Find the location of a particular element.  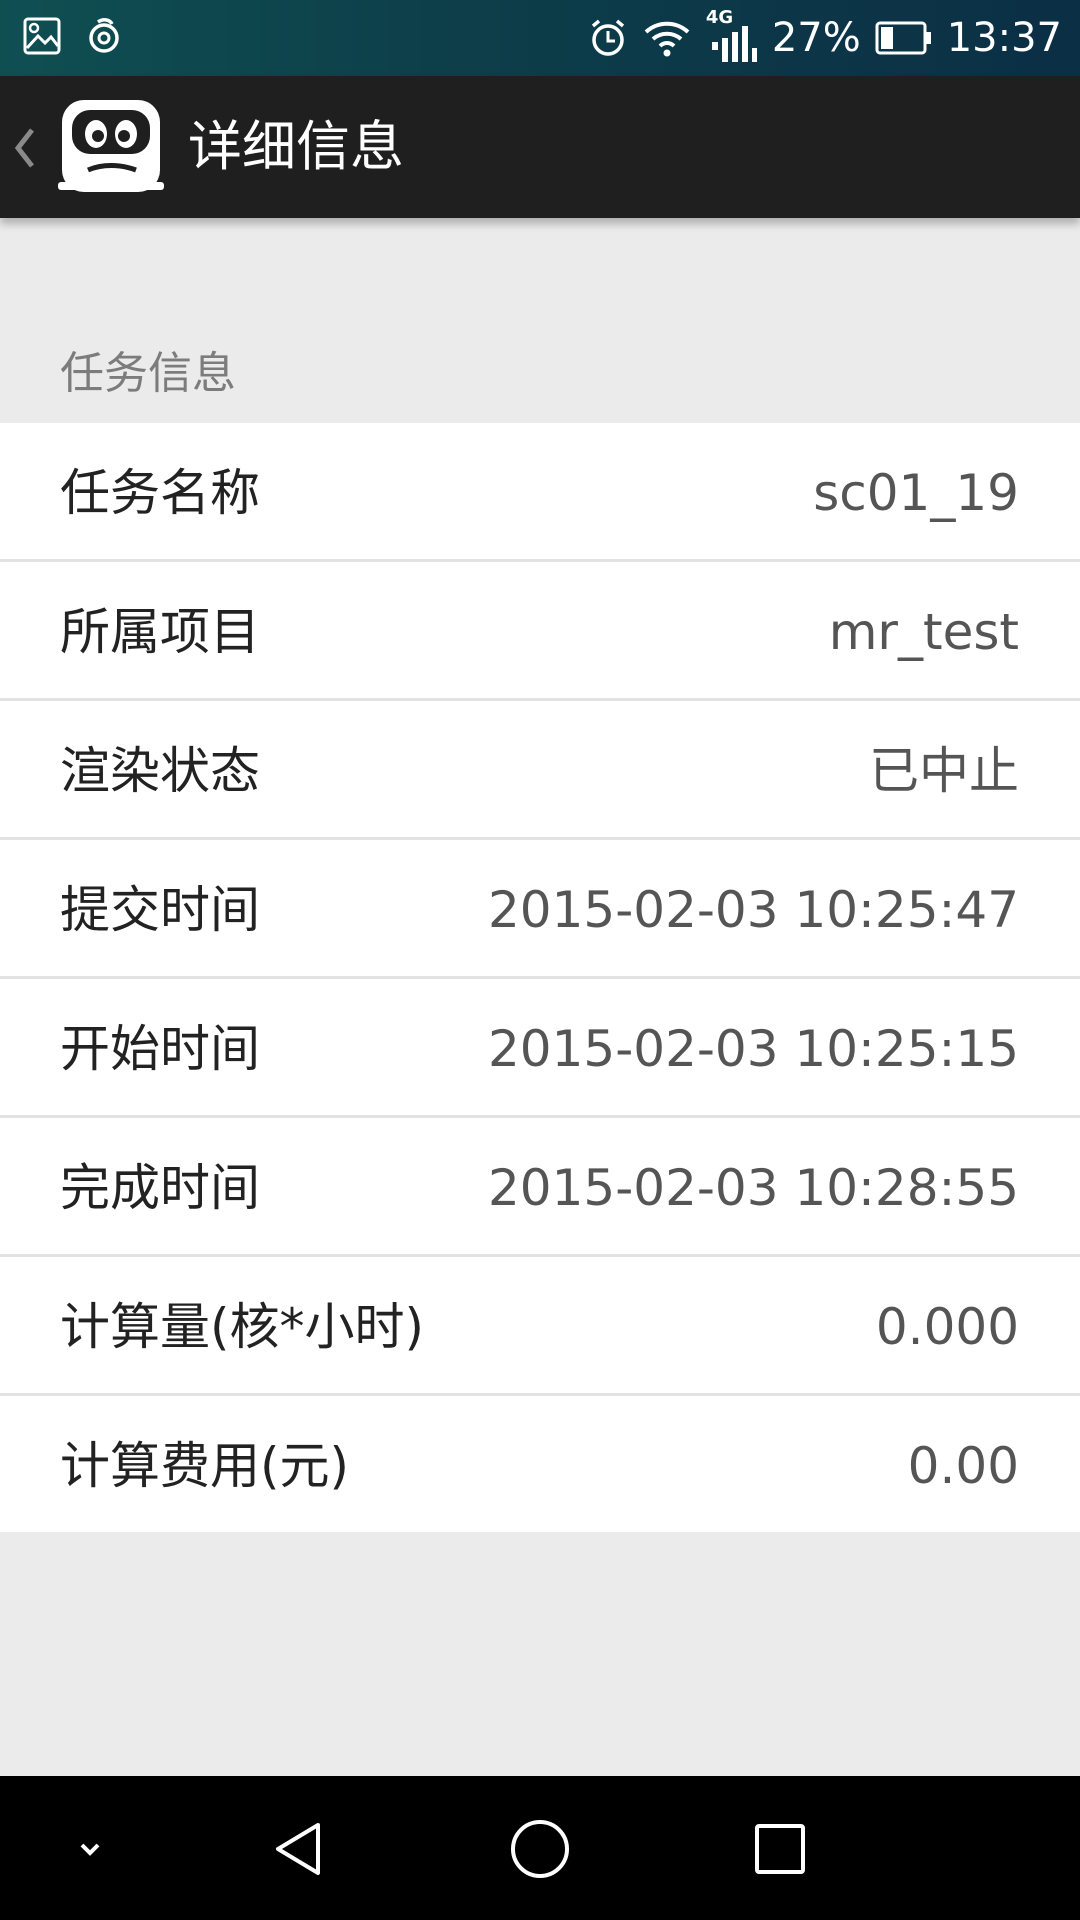

row-label: 提交时间 is located at coordinates (160, 910).